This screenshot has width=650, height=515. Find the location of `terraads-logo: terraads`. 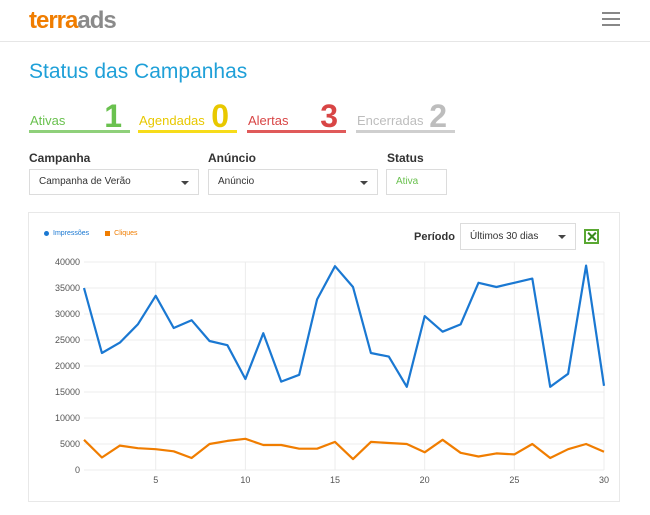

terraads-logo: terraads is located at coordinates (73, 21).